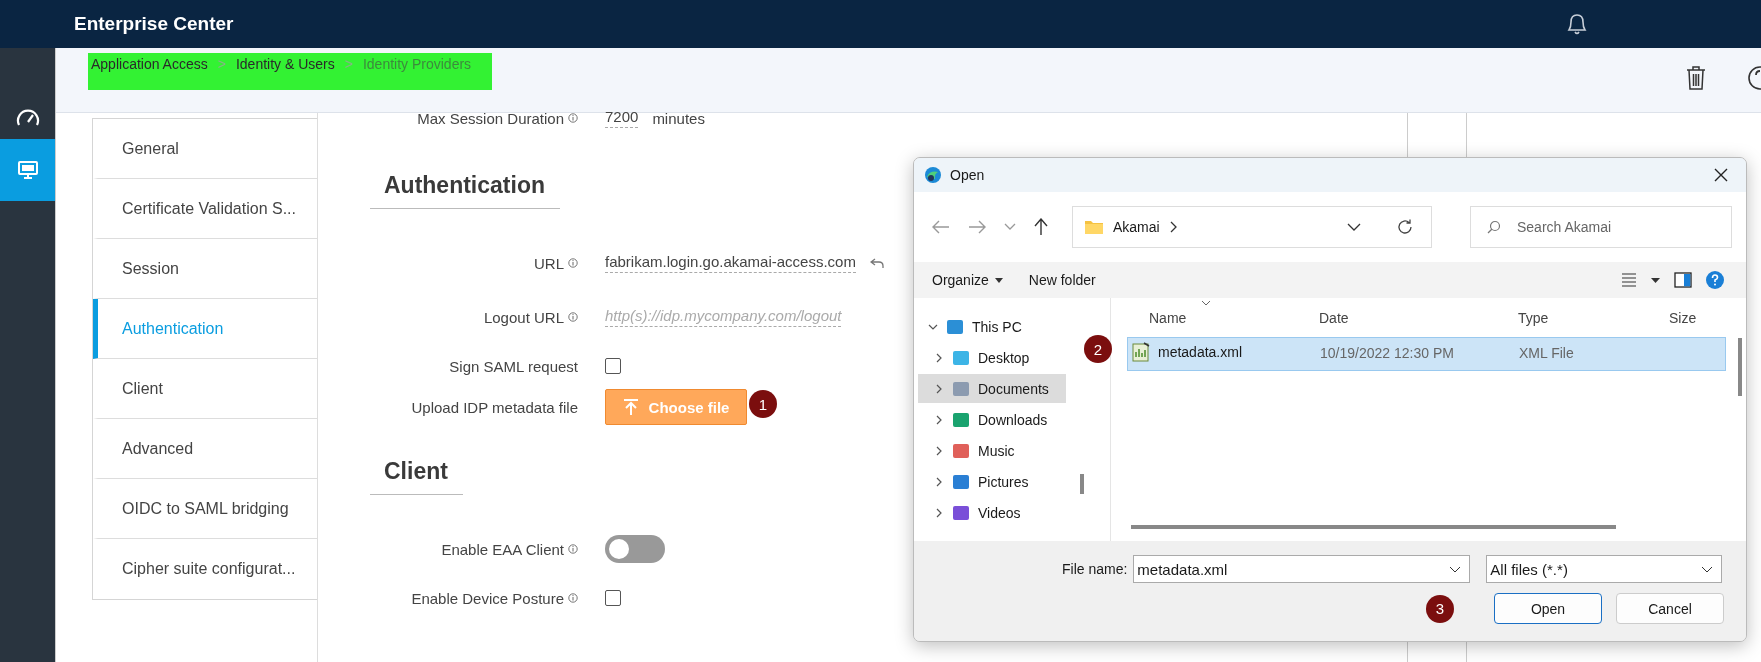 Image resolution: width=1761 pixels, height=662 pixels. What do you see at coordinates (992, 388) in the screenshot?
I see `tree-item: Documents` at bounding box center [992, 388].